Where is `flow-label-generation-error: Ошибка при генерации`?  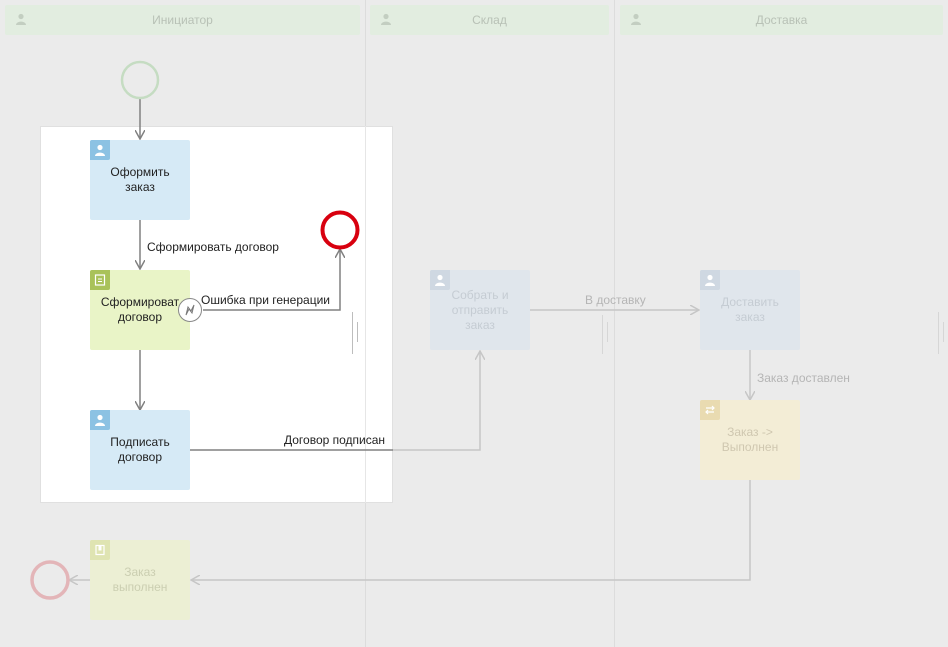 flow-label-generation-error: Ошибка при генерации is located at coordinates (265, 300).